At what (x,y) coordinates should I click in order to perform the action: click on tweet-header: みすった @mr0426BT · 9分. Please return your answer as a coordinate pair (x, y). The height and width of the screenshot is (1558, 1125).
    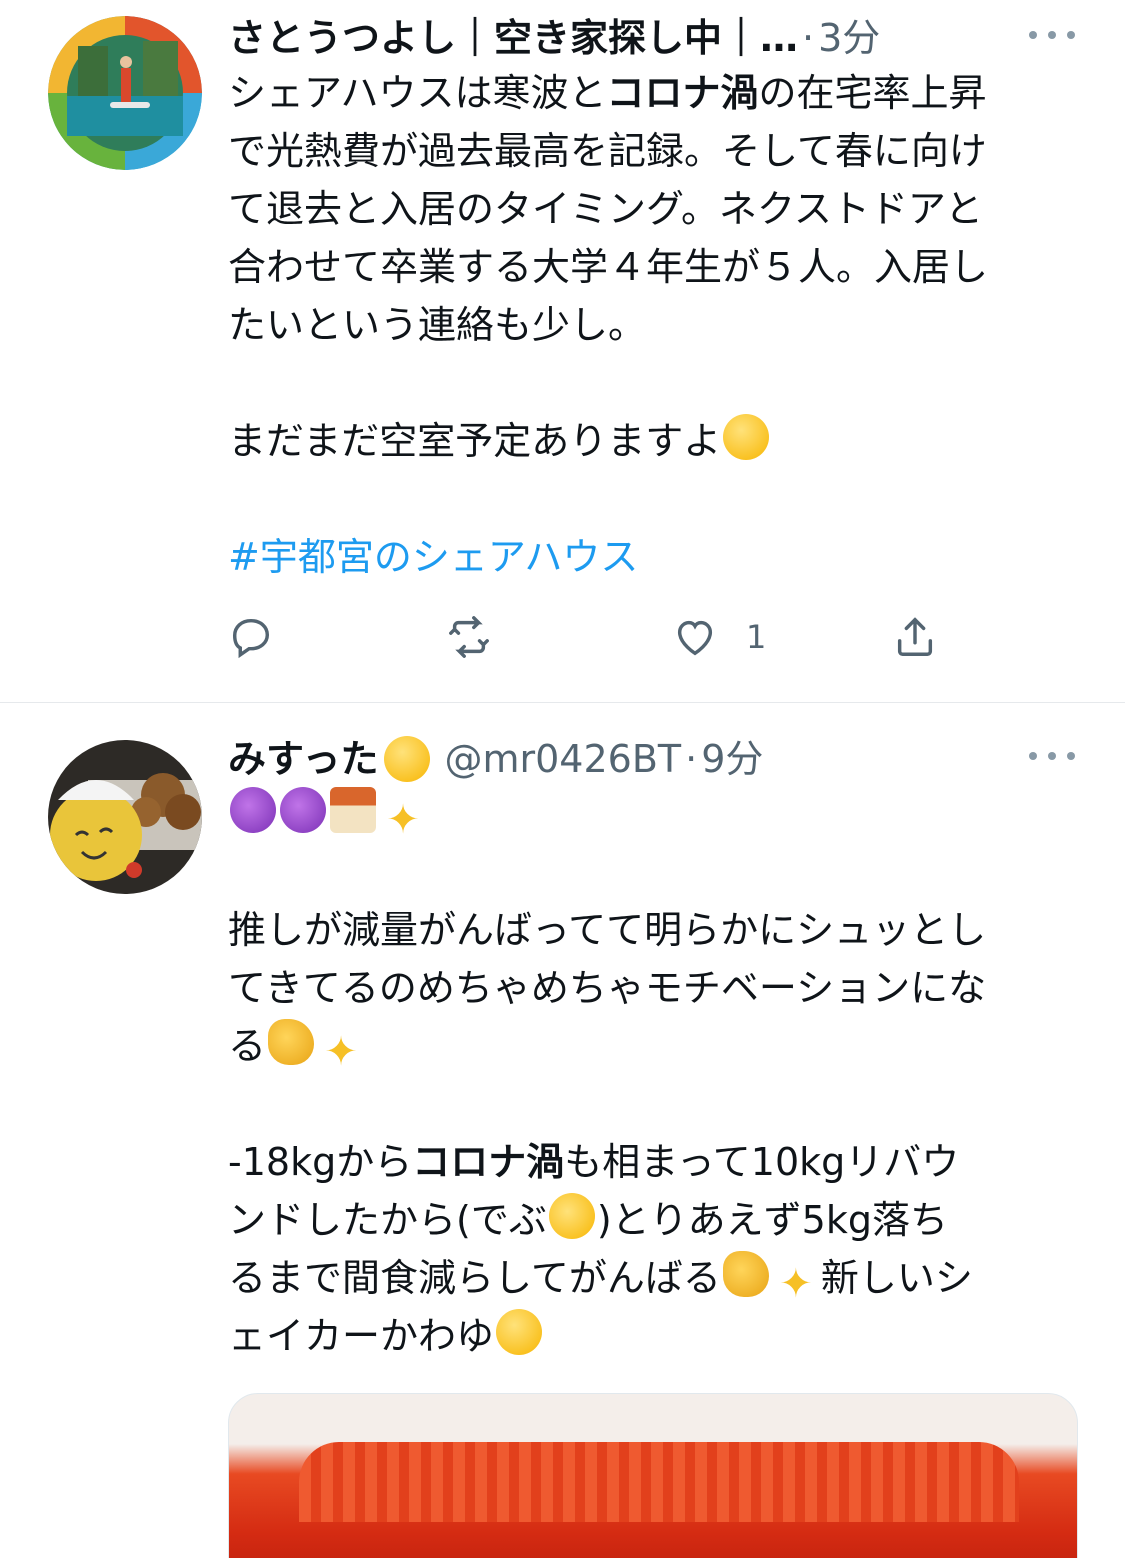
    Looking at the image, I should click on (651, 759).